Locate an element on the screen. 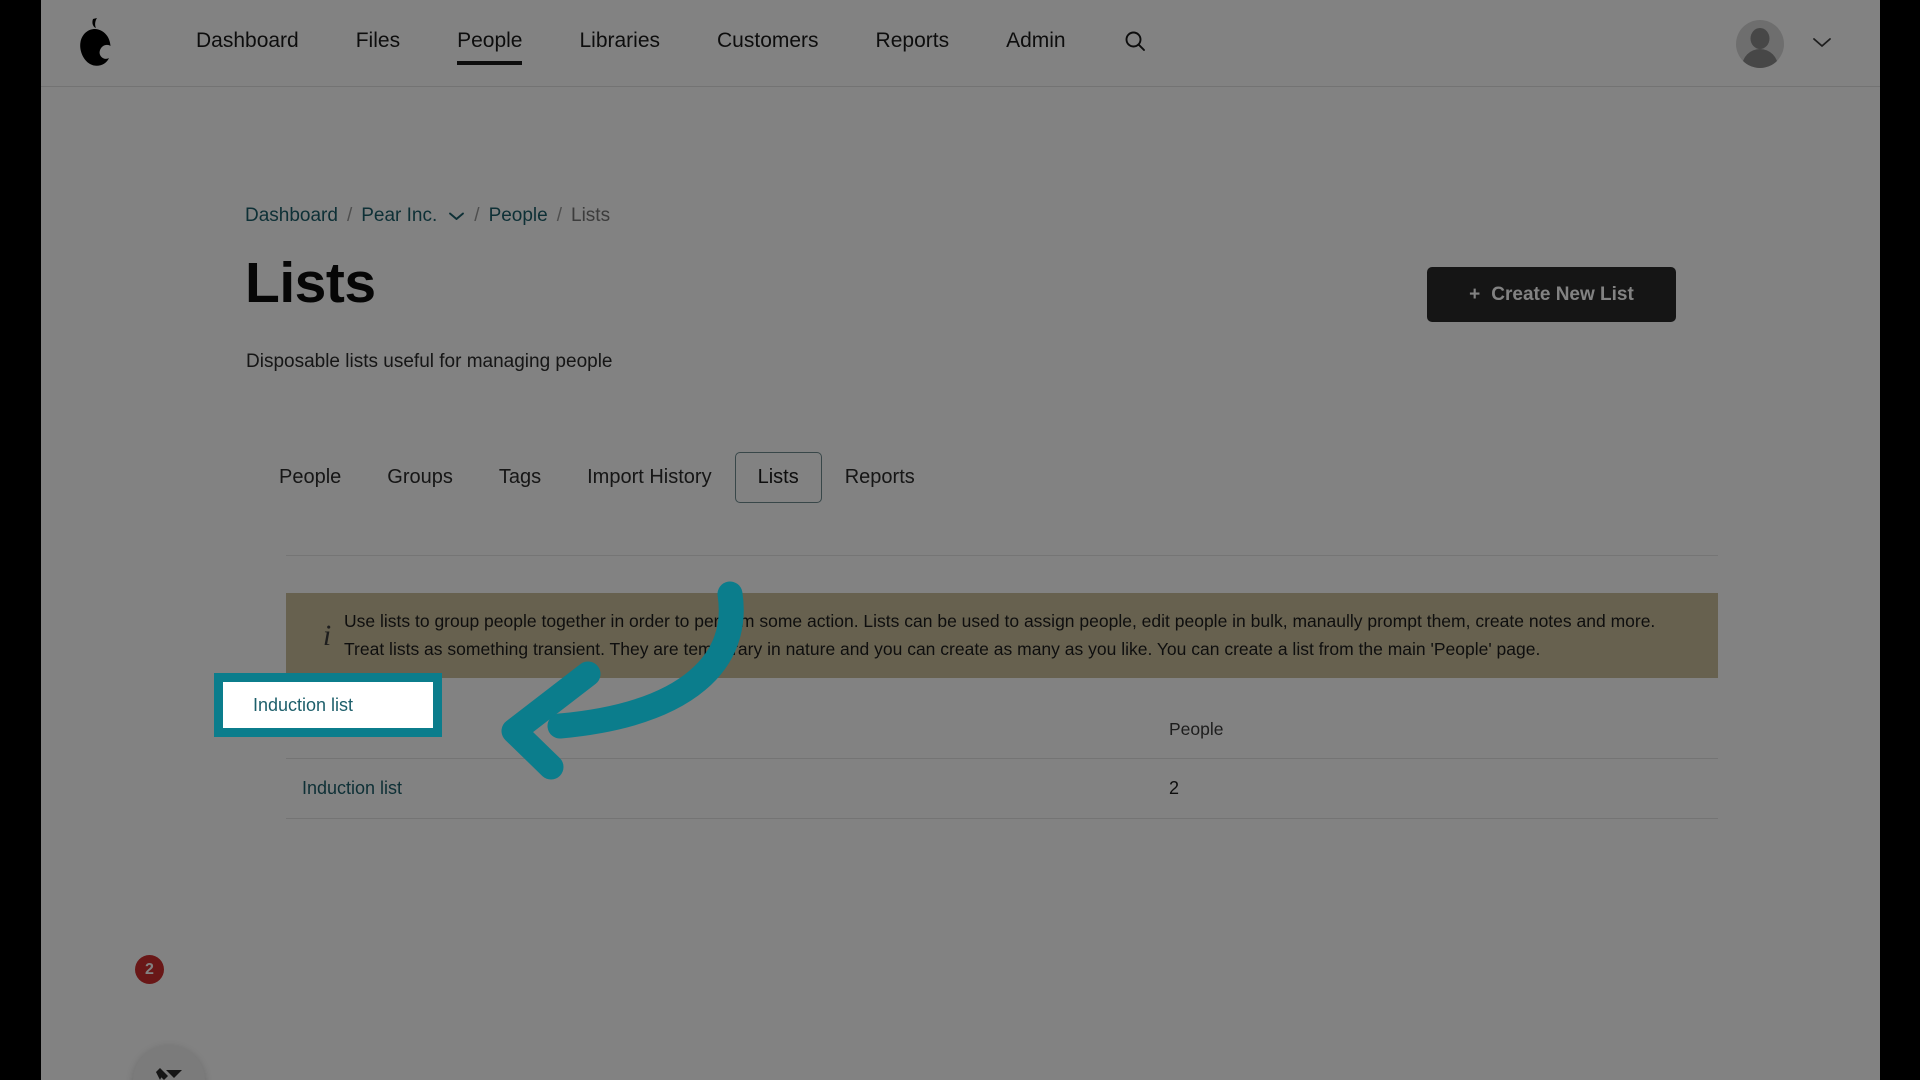 This screenshot has height=1080, width=1920. info-icon: i is located at coordinates (327, 635).